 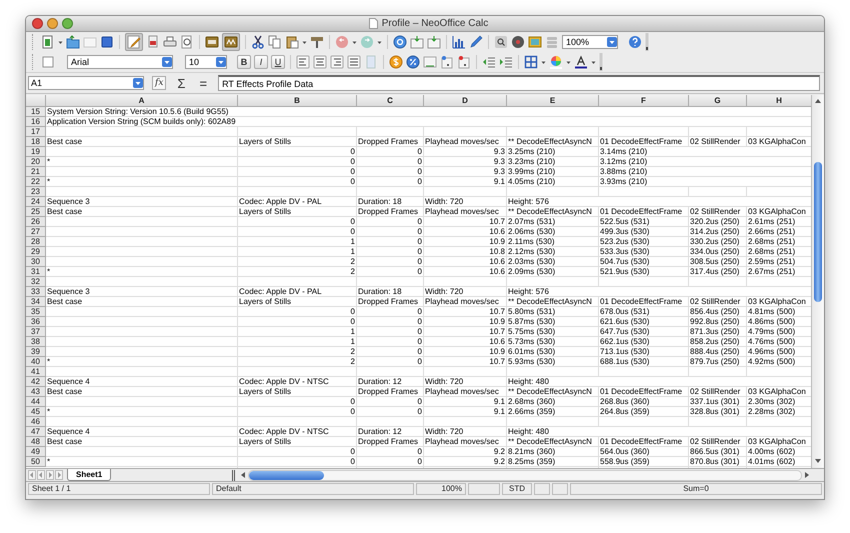 What do you see at coordinates (818, 461) in the screenshot?
I see `scroll-down-arrow-icon` at bounding box center [818, 461].